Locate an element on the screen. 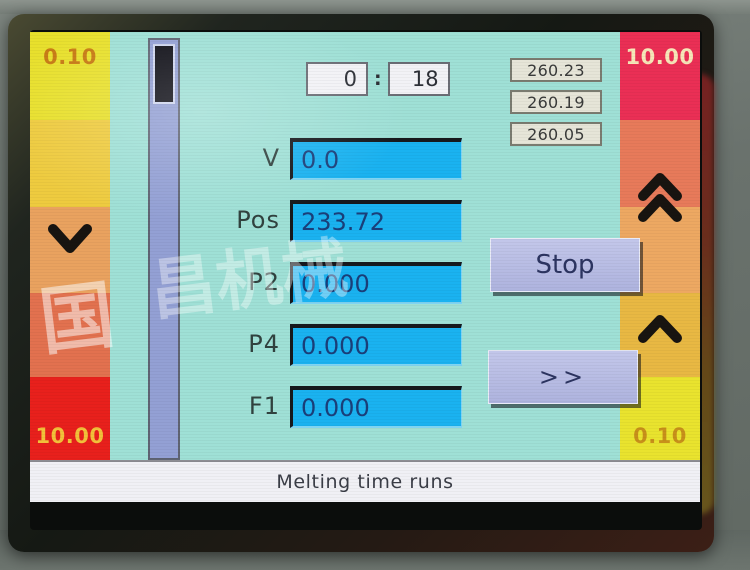 Image resolution: width=750 pixels, height=570 pixels. stop-button: Stop is located at coordinates (565, 265).